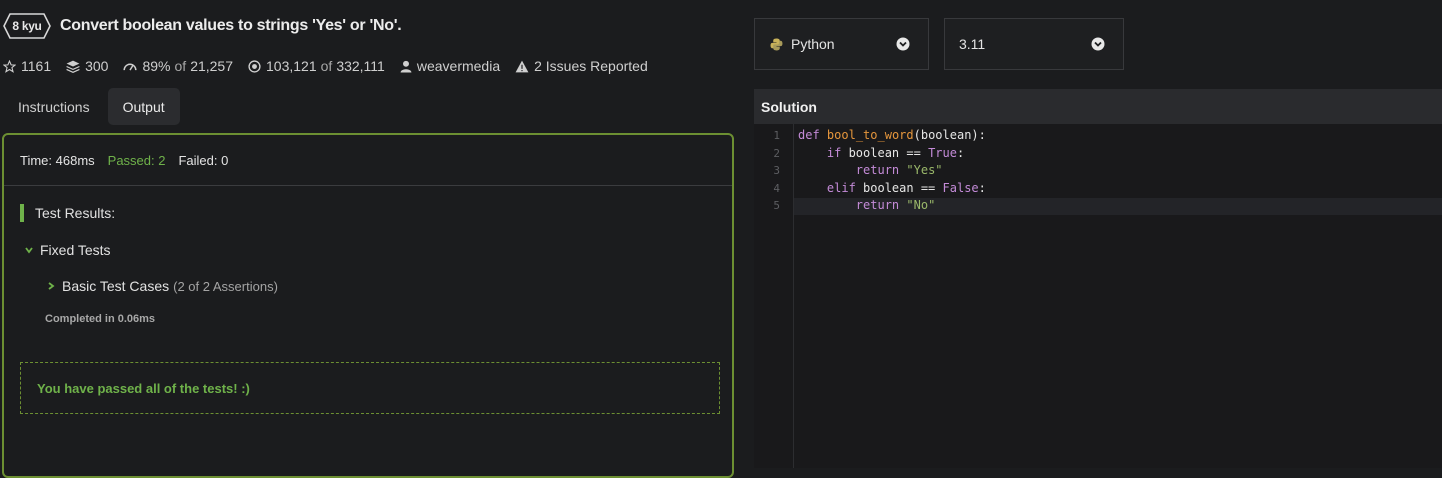 This screenshot has height=478, width=1442. I want to click on issues-stat: 2 Issues Reported, so click(581, 66).